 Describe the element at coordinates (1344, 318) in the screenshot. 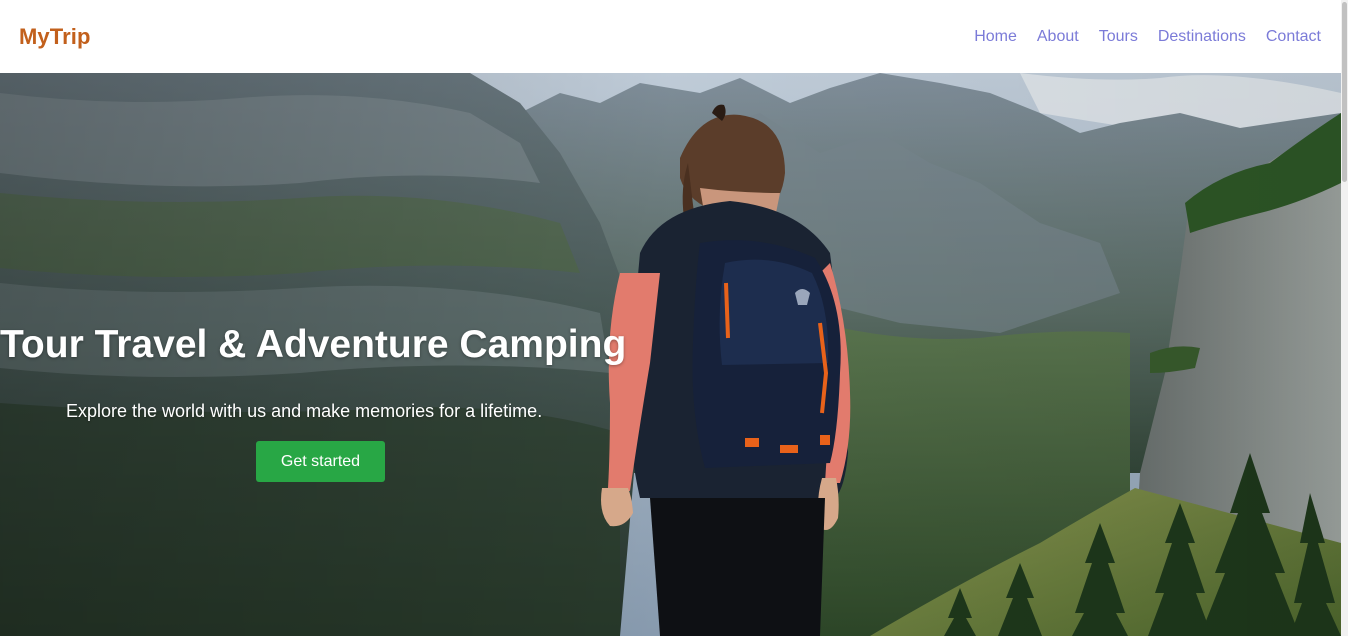

I see `vertical-scrollbar` at that location.